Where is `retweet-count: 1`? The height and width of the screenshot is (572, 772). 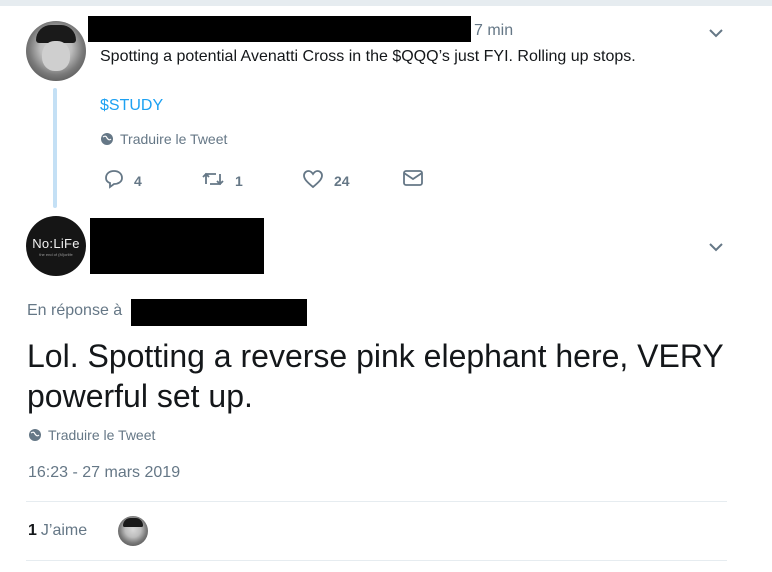 retweet-count: 1 is located at coordinates (239, 180).